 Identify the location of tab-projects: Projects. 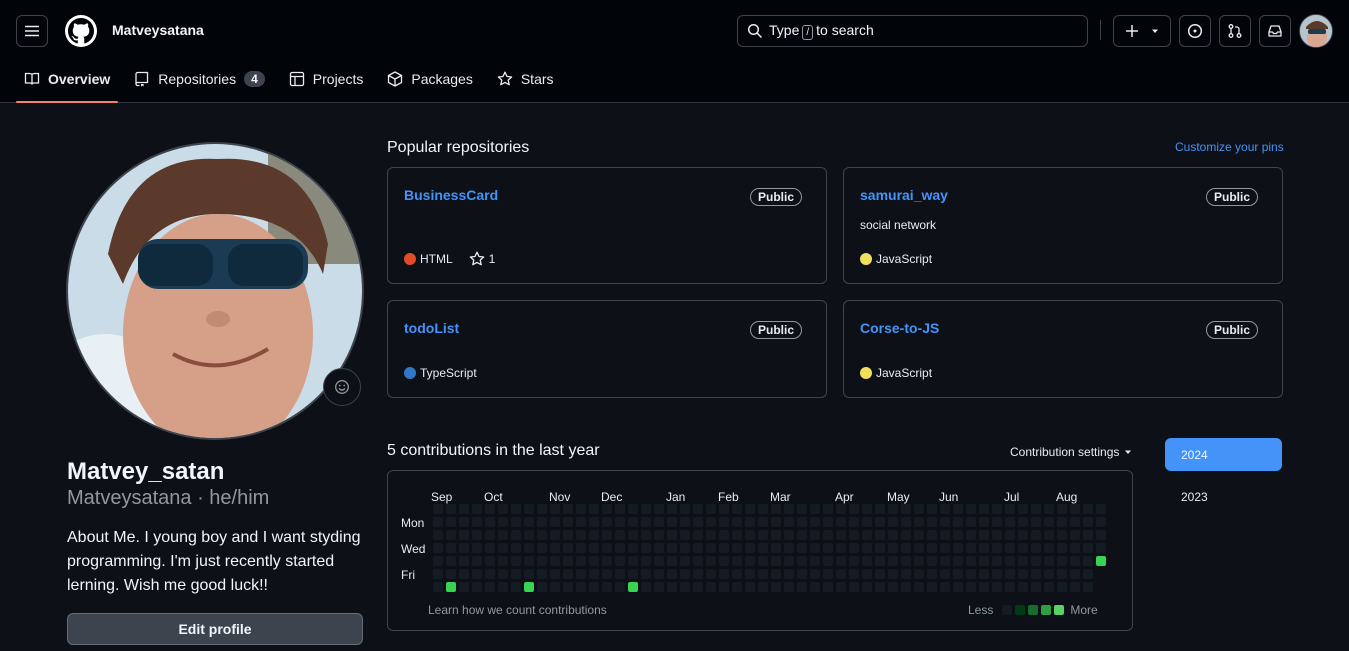
(326, 79).